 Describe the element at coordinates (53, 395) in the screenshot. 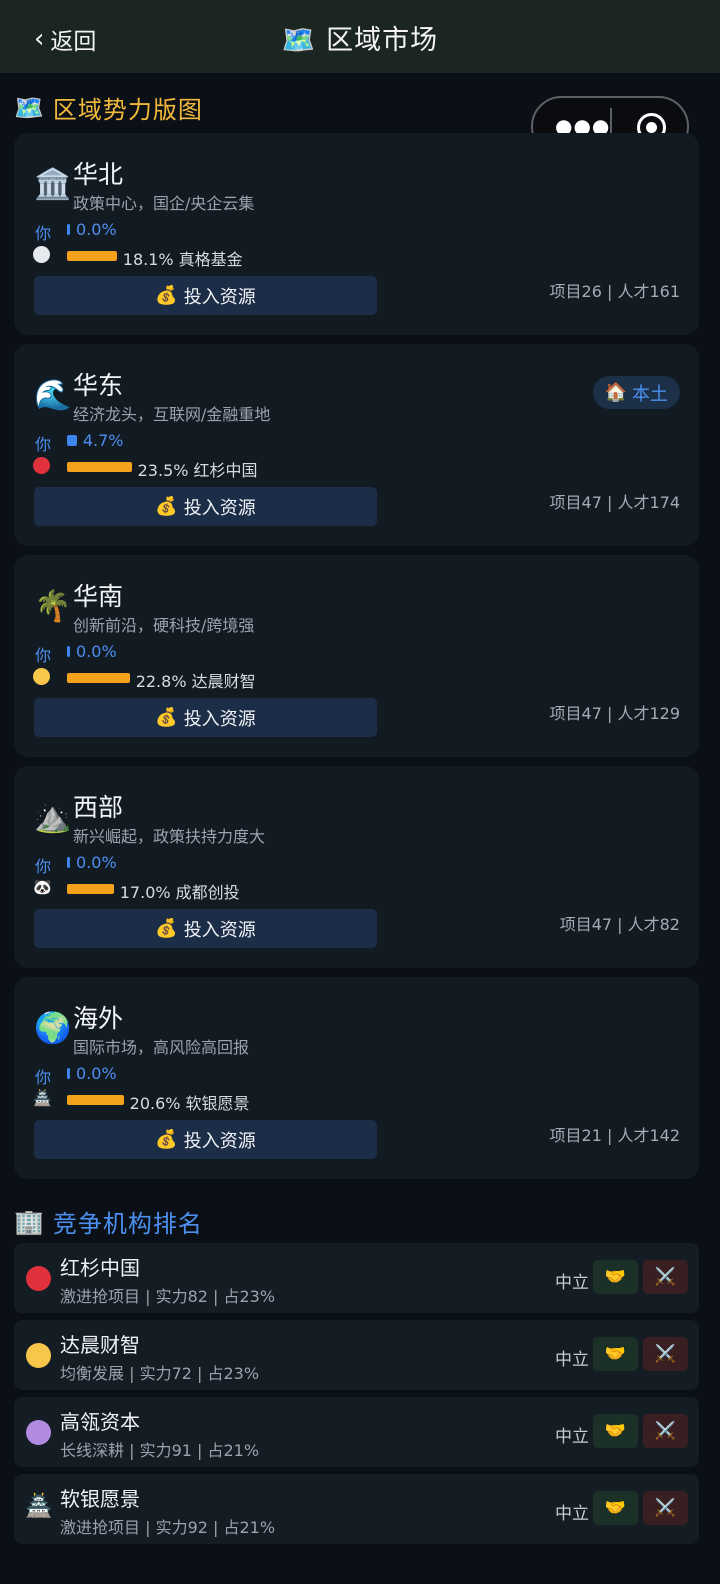

I see `region-icon: 🌊` at that location.